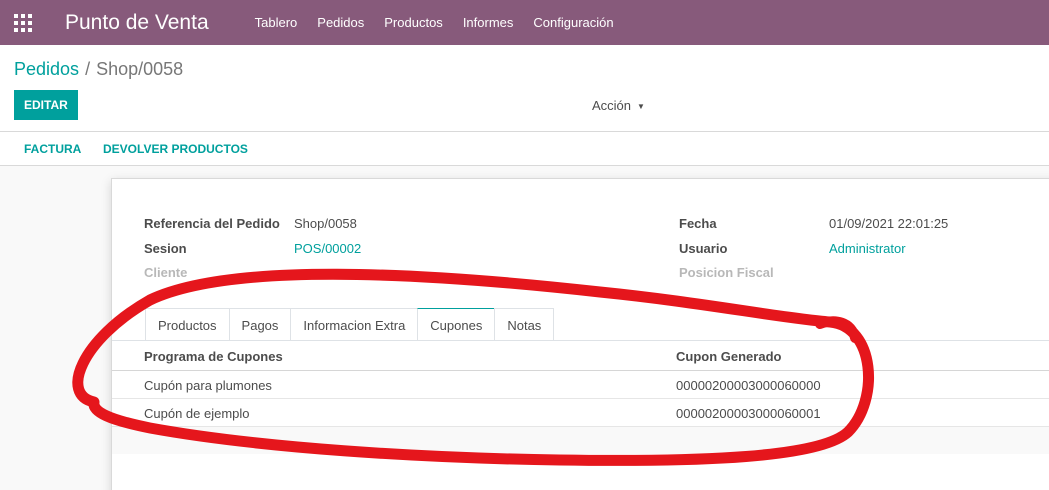 This screenshot has height=490, width=1049. What do you see at coordinates (175, 149) in the screenshot?
I see `return-products-button: DEVOLVER PRODUCTOS` at bounding box center [175, 149].